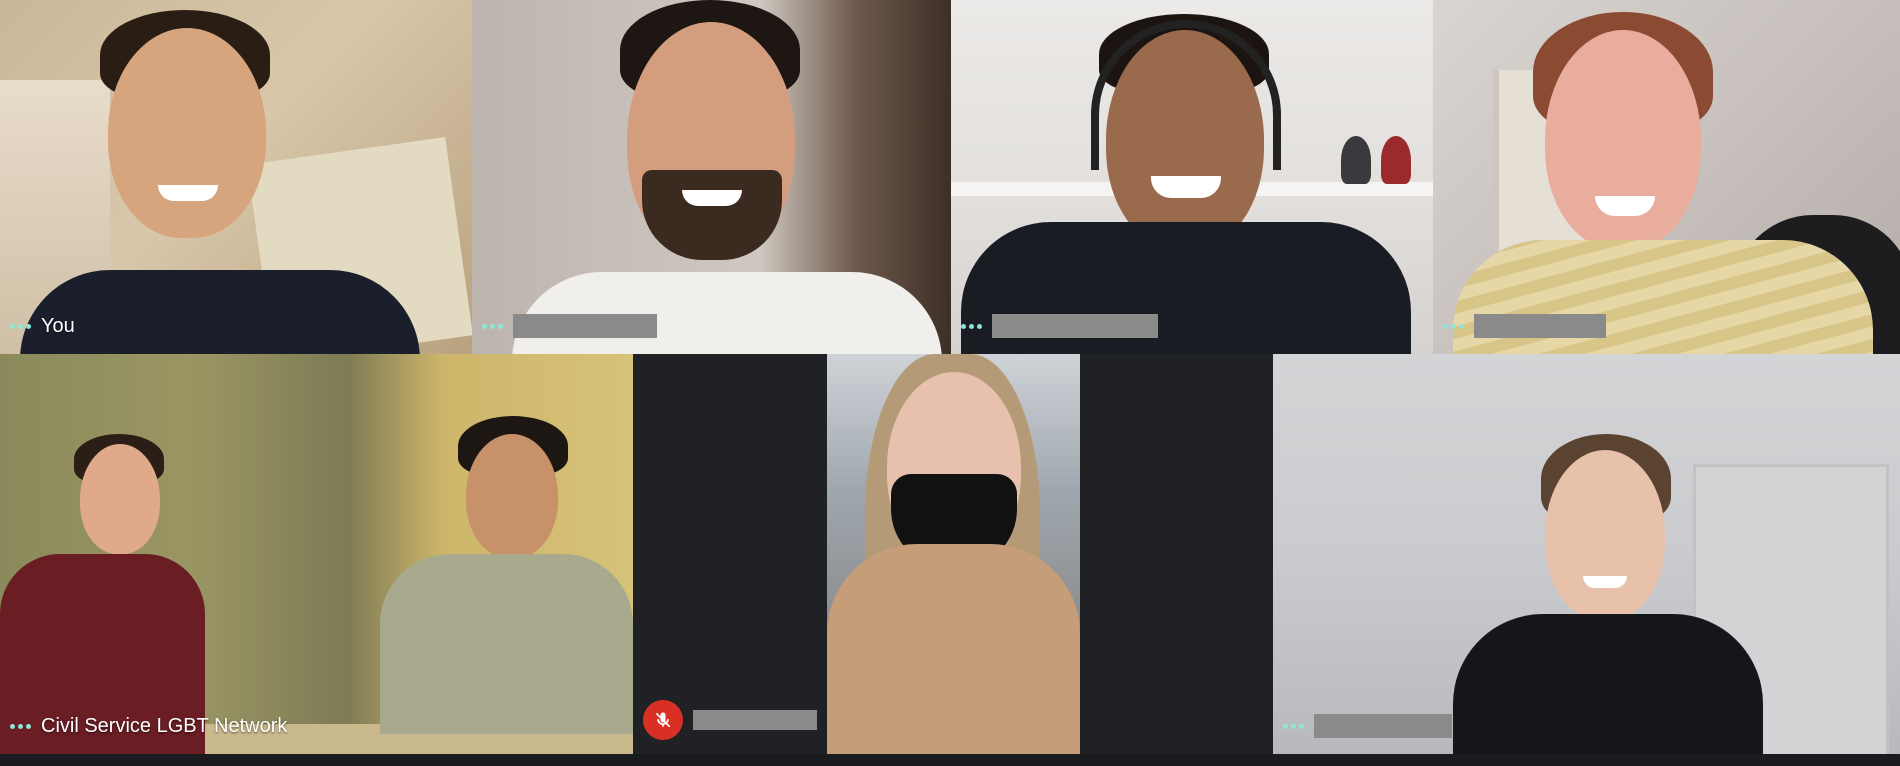  I want to click on video-tile-you: You, so click(236, 177).